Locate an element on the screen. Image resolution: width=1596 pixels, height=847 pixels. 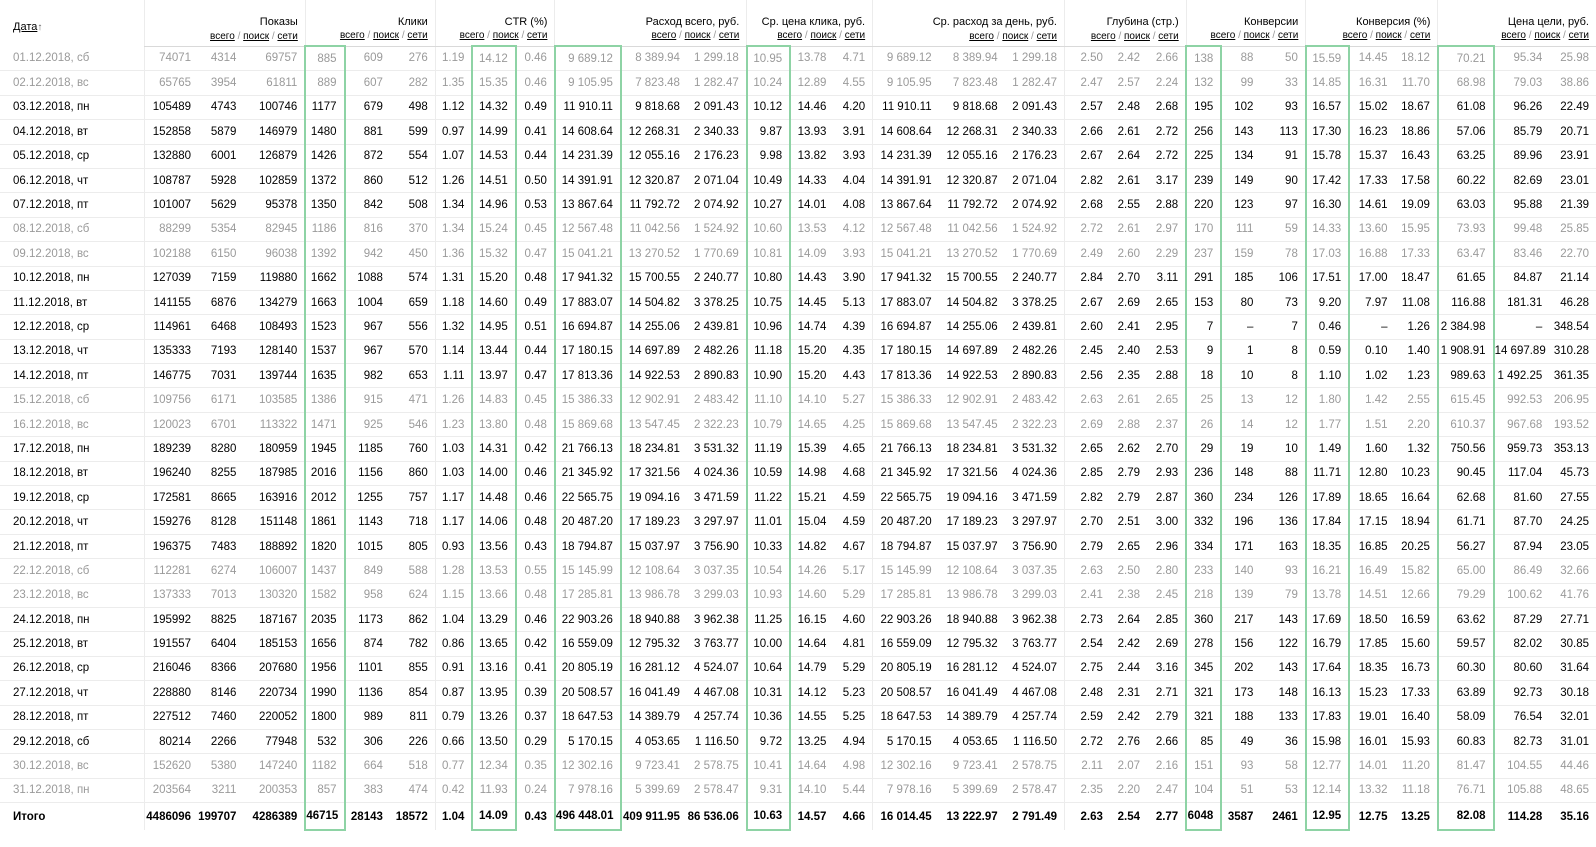
cell-daily-spend: 17 813.36 is located at coordinates (905, 376).